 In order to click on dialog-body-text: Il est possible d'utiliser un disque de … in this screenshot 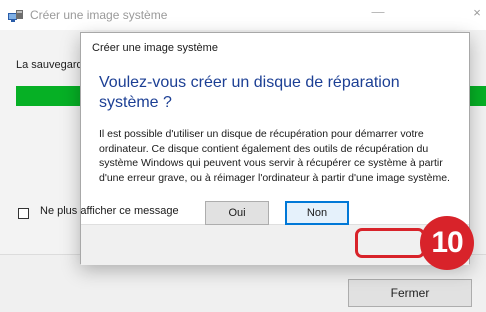, I will do `click(274, 156)`.